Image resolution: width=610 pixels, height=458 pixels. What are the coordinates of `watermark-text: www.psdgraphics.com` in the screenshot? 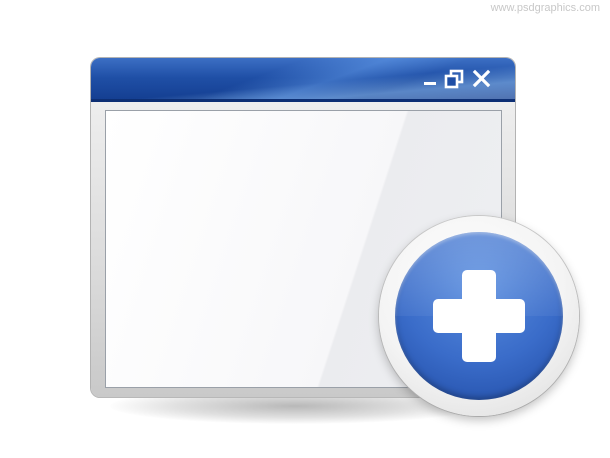 It's located at (545, 8).